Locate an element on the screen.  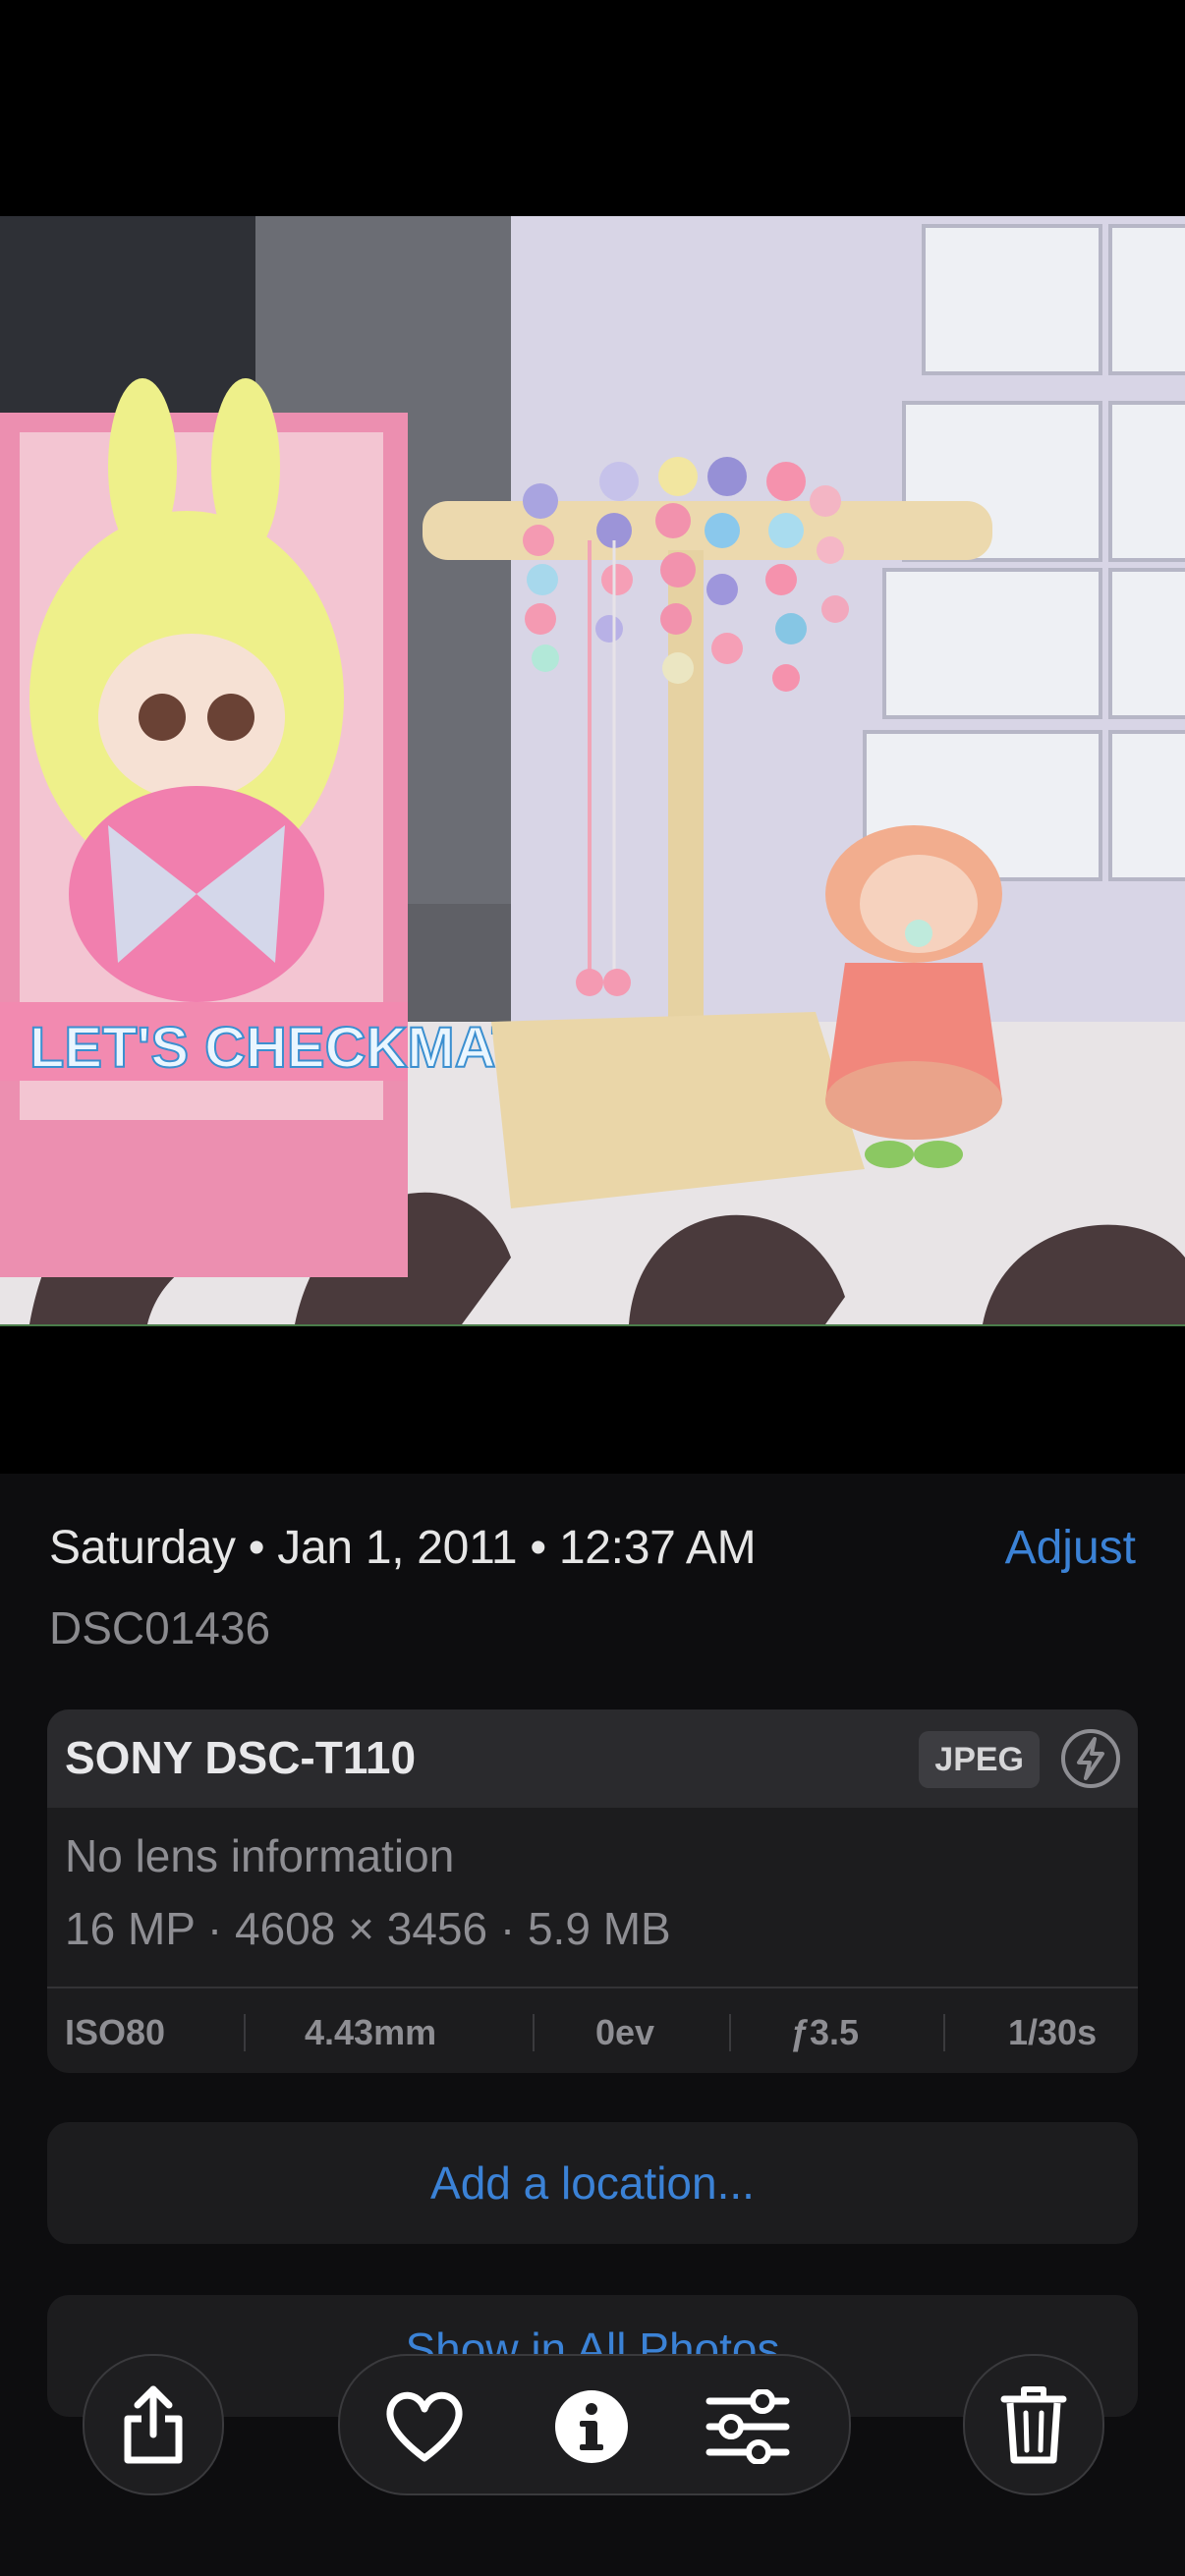
exif-header: SONY DSC-T110 JPEG is located at coordinates (592, 1758).